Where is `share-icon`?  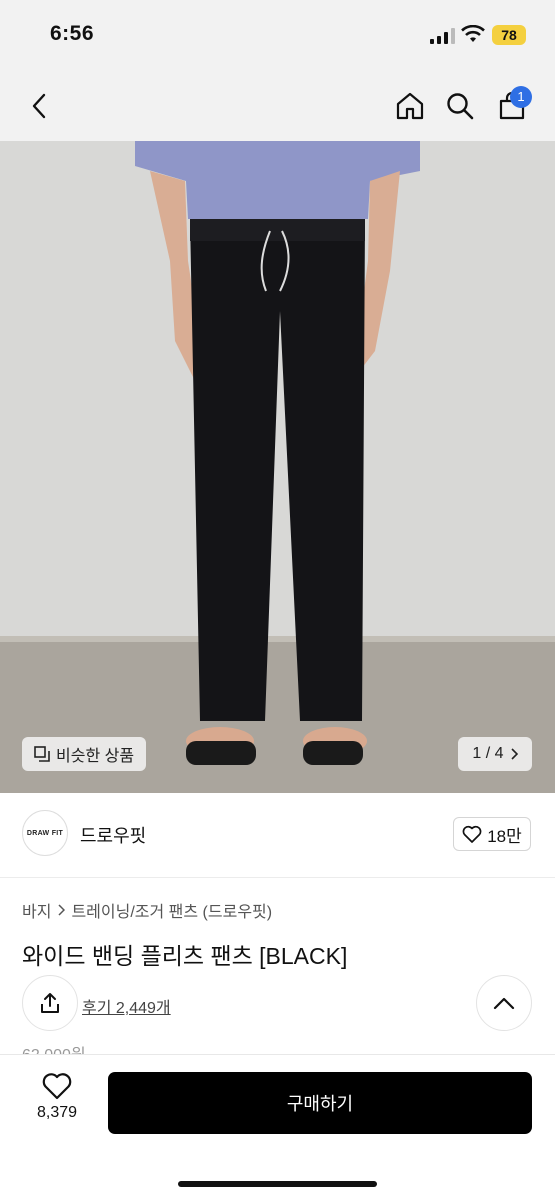 share-icon is located at coordinates (50, 1003).